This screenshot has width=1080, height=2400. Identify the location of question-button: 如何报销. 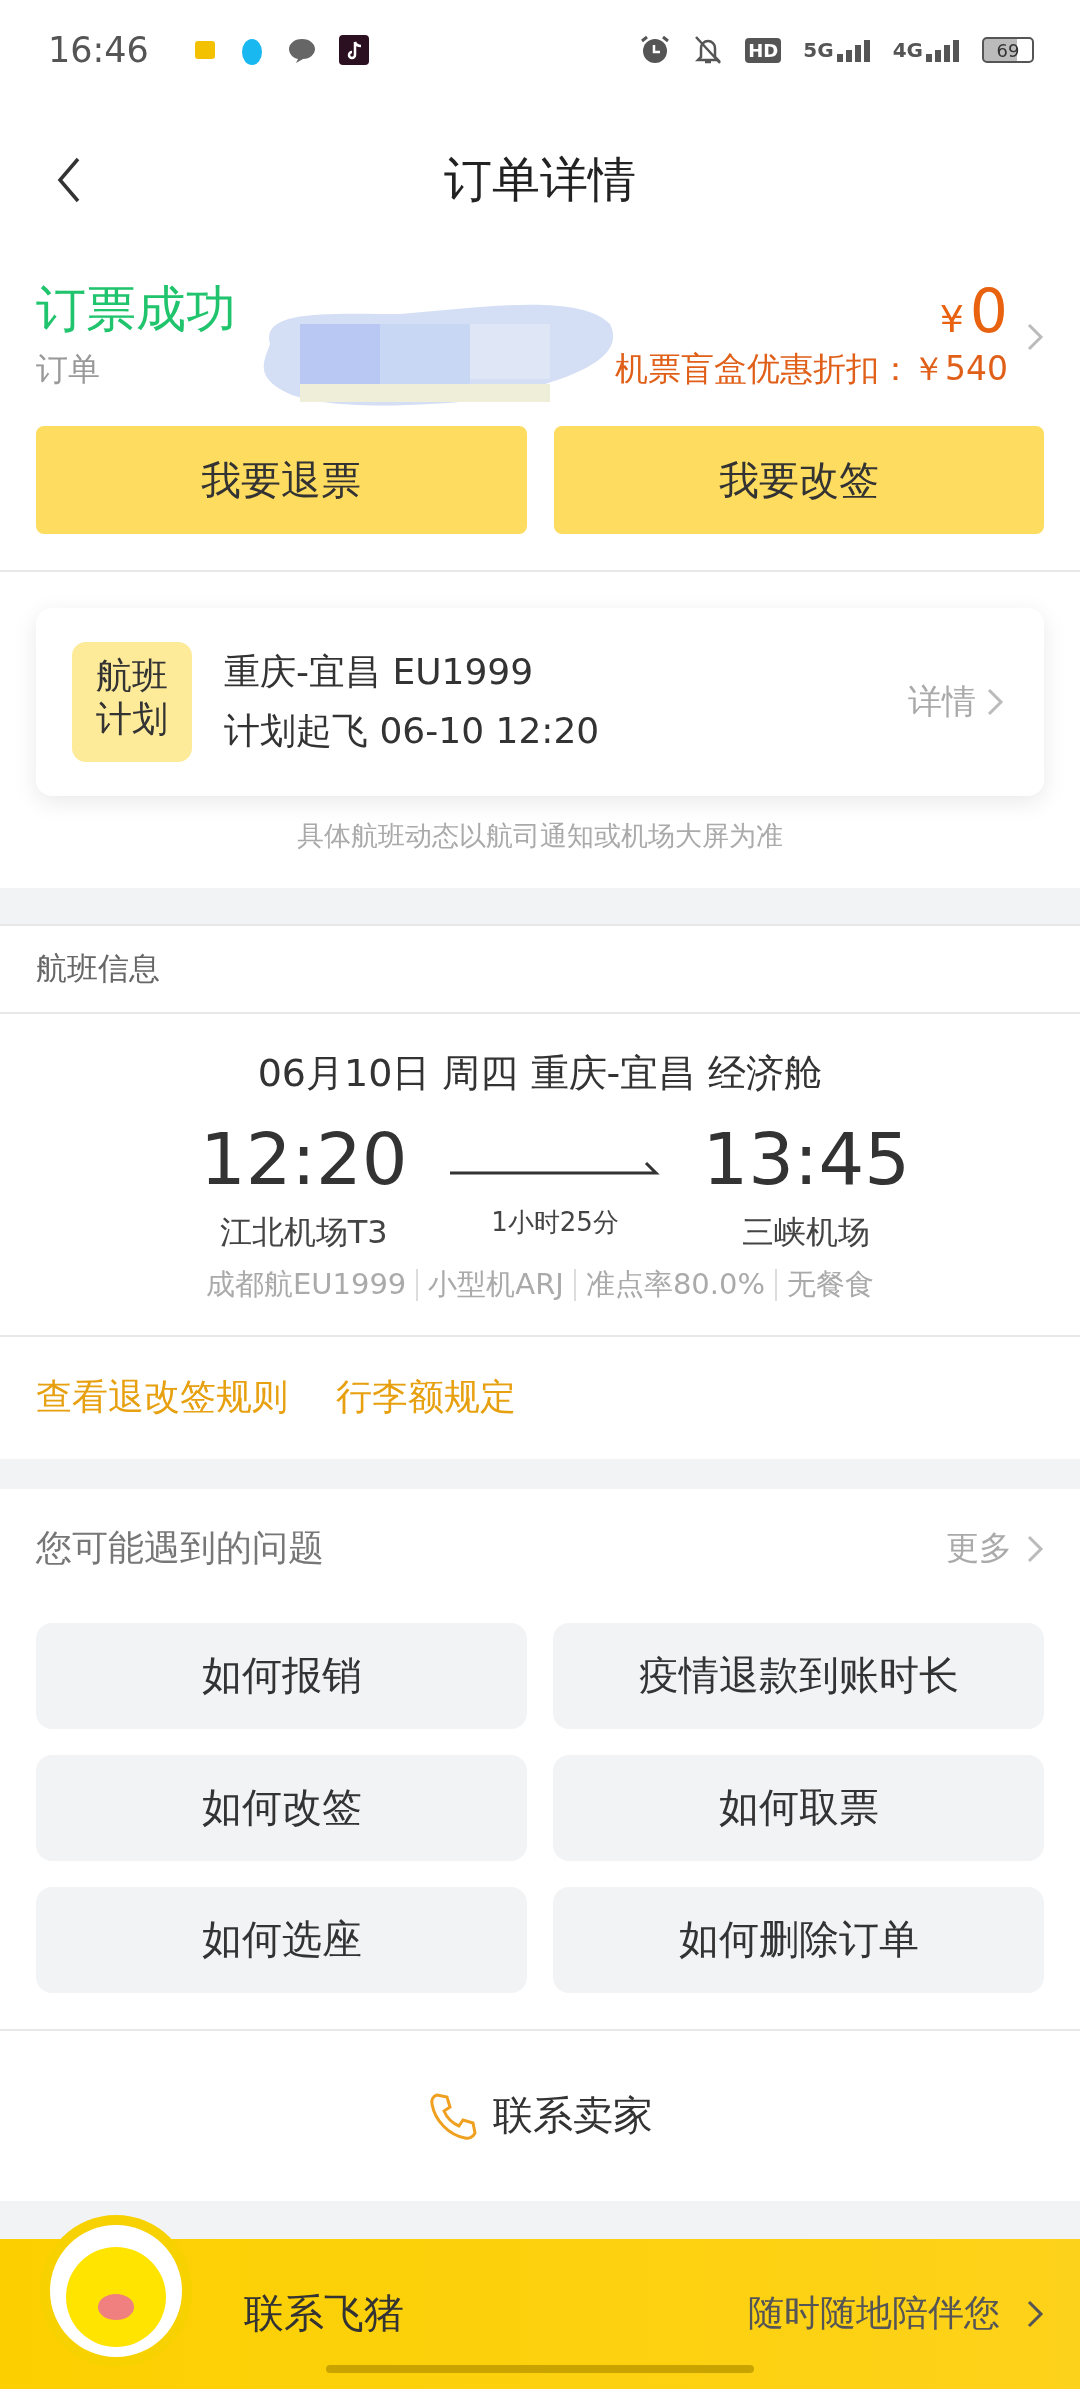
(281, 1675).